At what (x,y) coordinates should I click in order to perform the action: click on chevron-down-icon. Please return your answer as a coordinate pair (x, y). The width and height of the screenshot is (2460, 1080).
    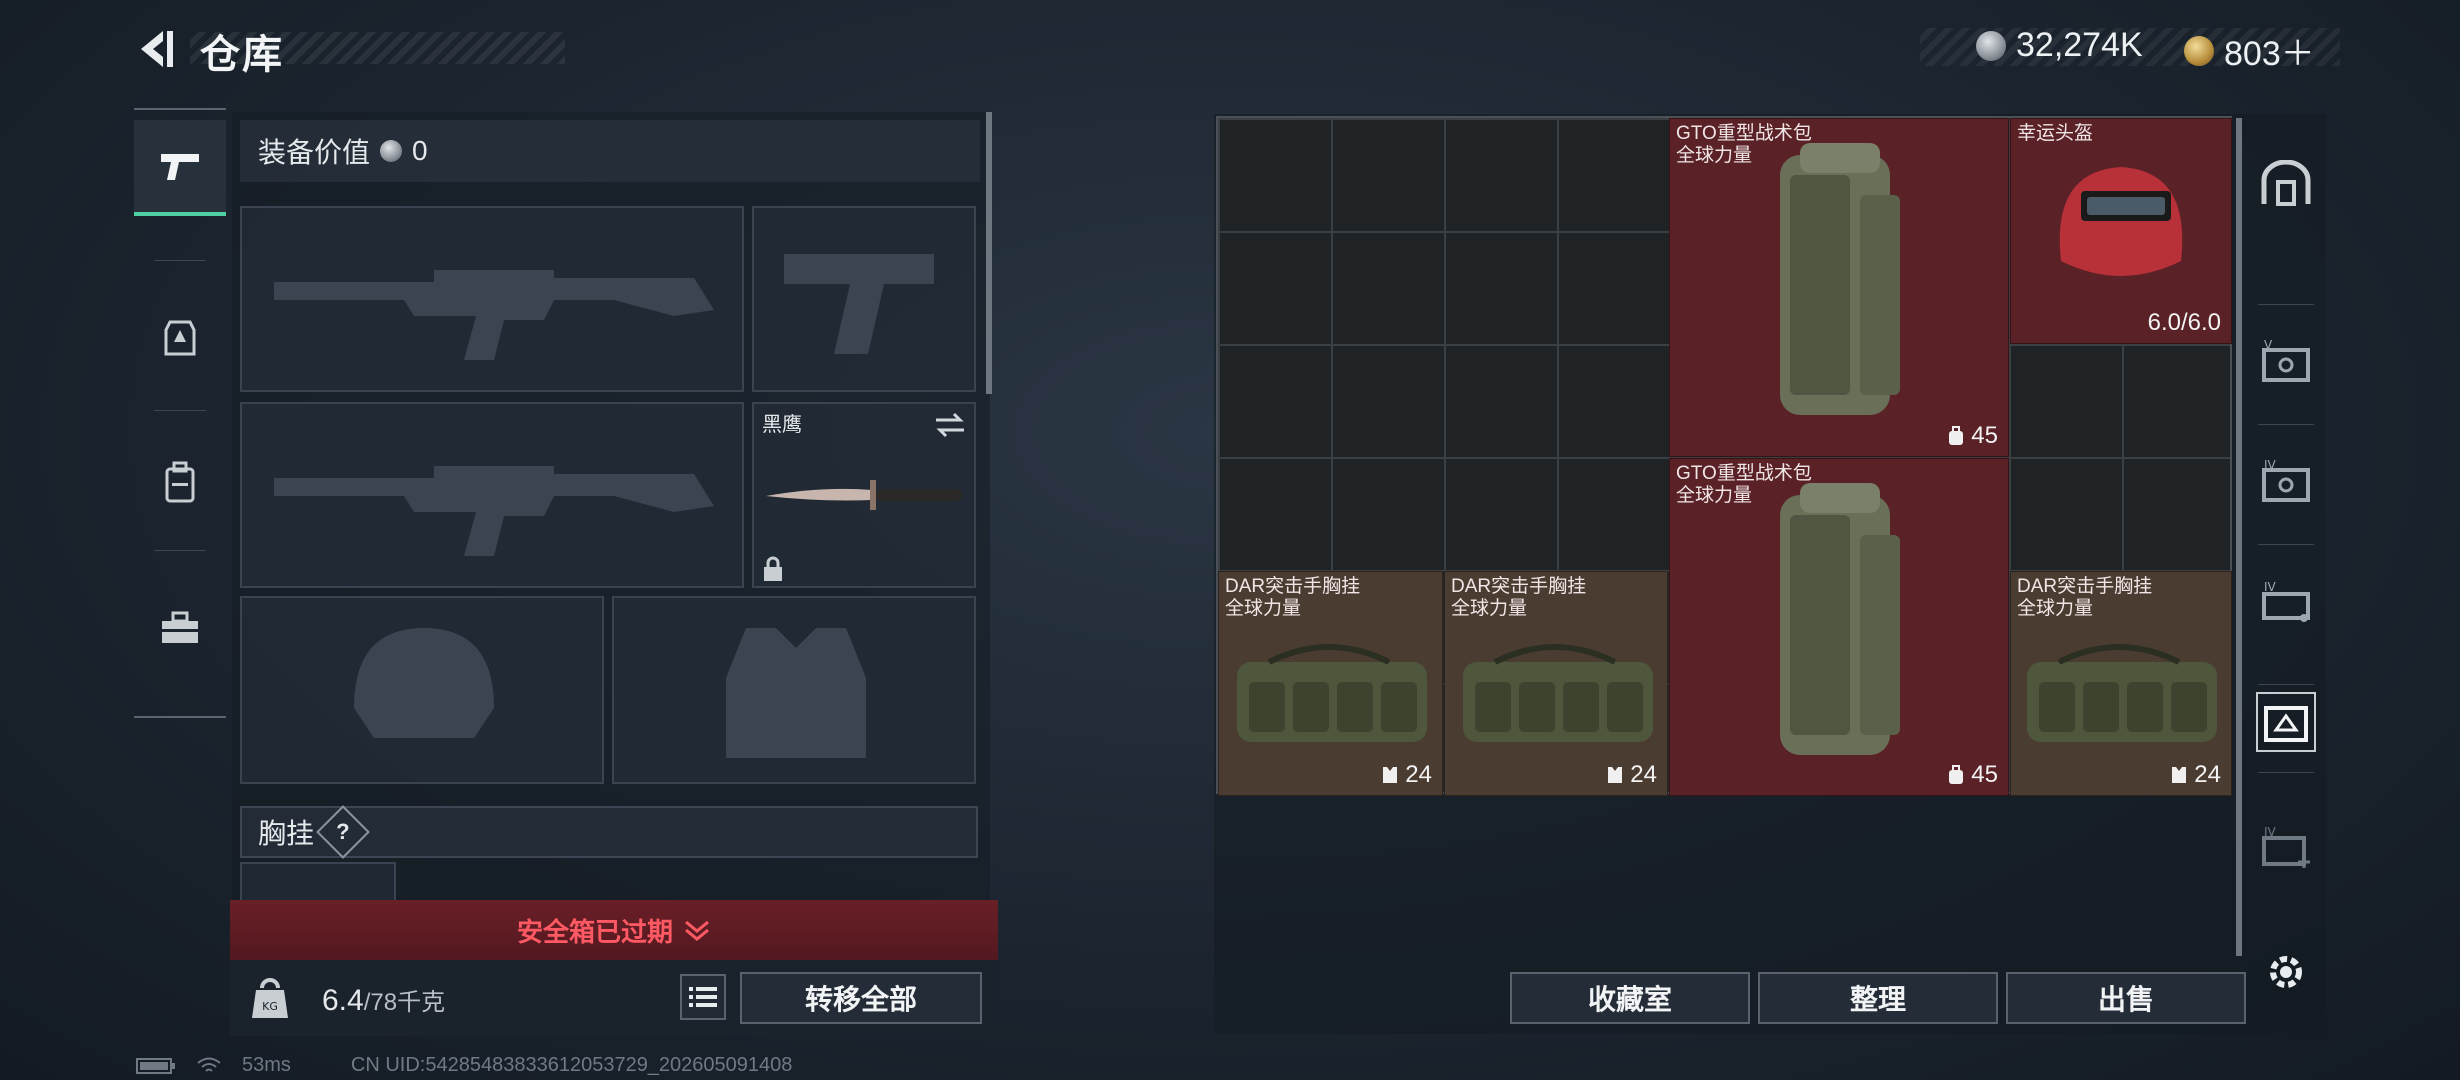
    Looking at the image, I should click on (697, 930).